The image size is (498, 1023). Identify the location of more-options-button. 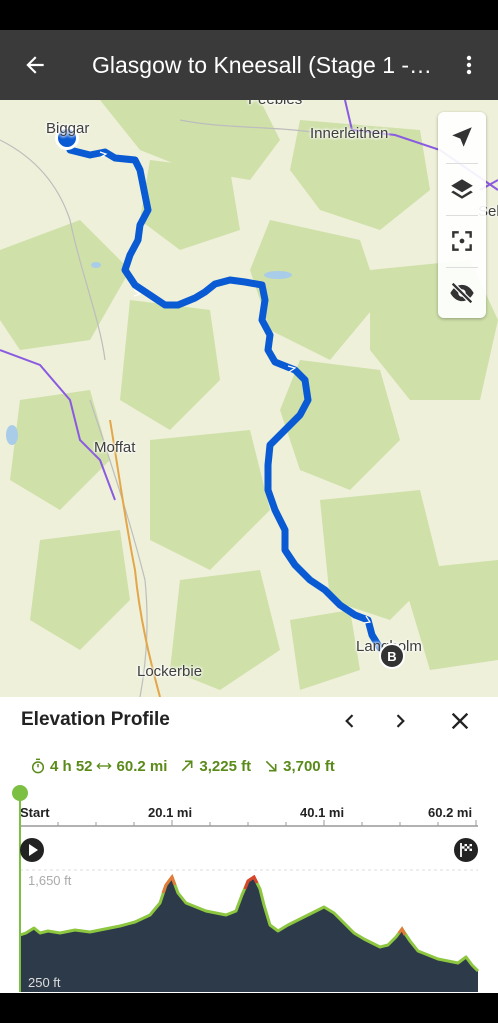
(469, 65).